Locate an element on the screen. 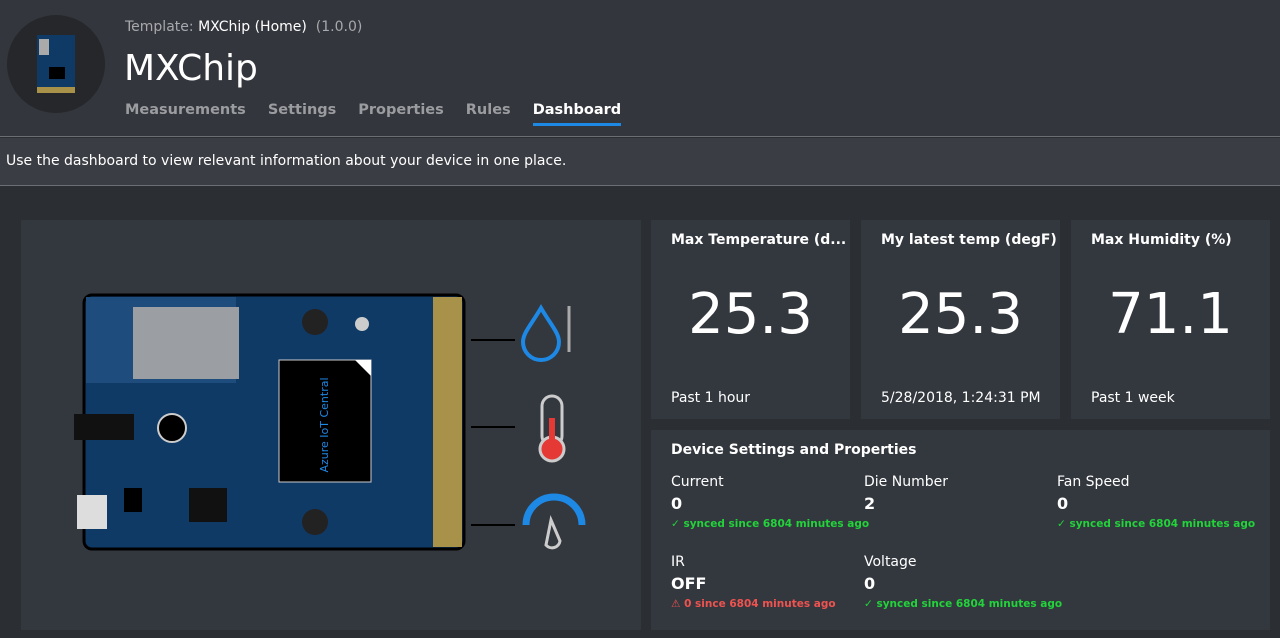 This screenshot has height=638, width=1280. property-value: OFF is located at coordinates (689, 583).